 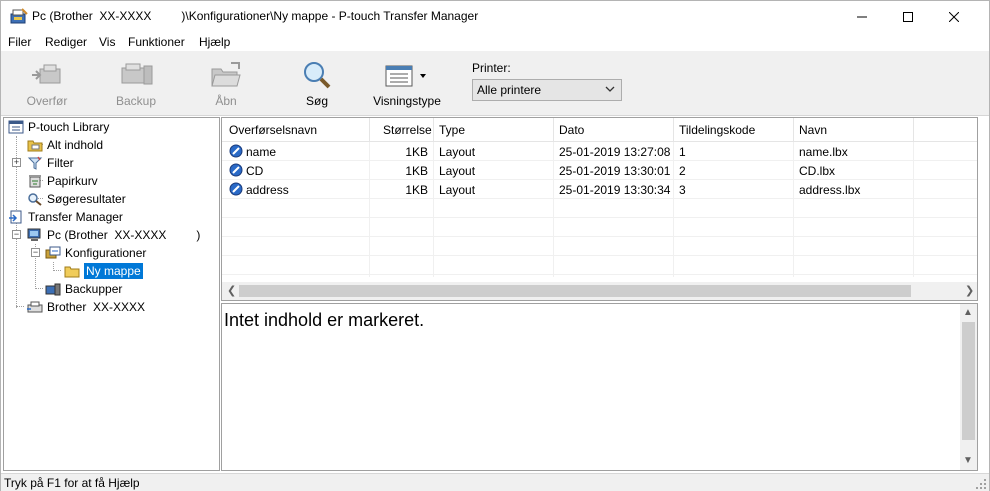 I want to click on scroll-right-icon: ❯, so click(x=969, y=290).